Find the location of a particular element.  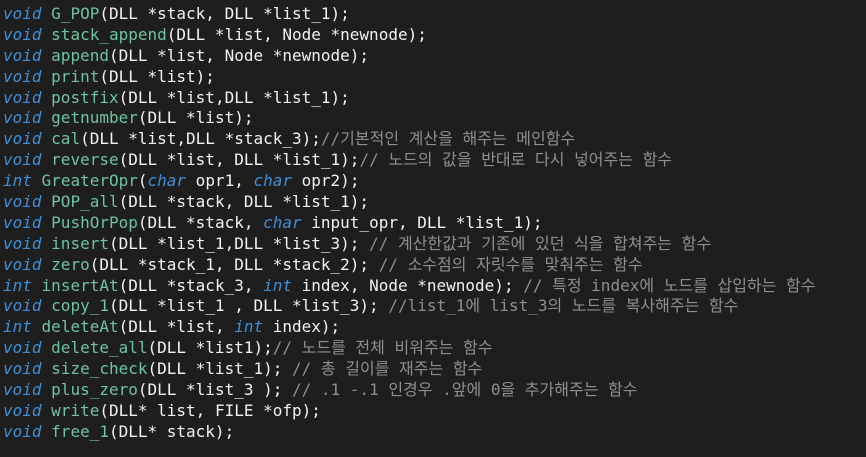

code-line: void print(DLL *list); is located at coordinates (434, 77).